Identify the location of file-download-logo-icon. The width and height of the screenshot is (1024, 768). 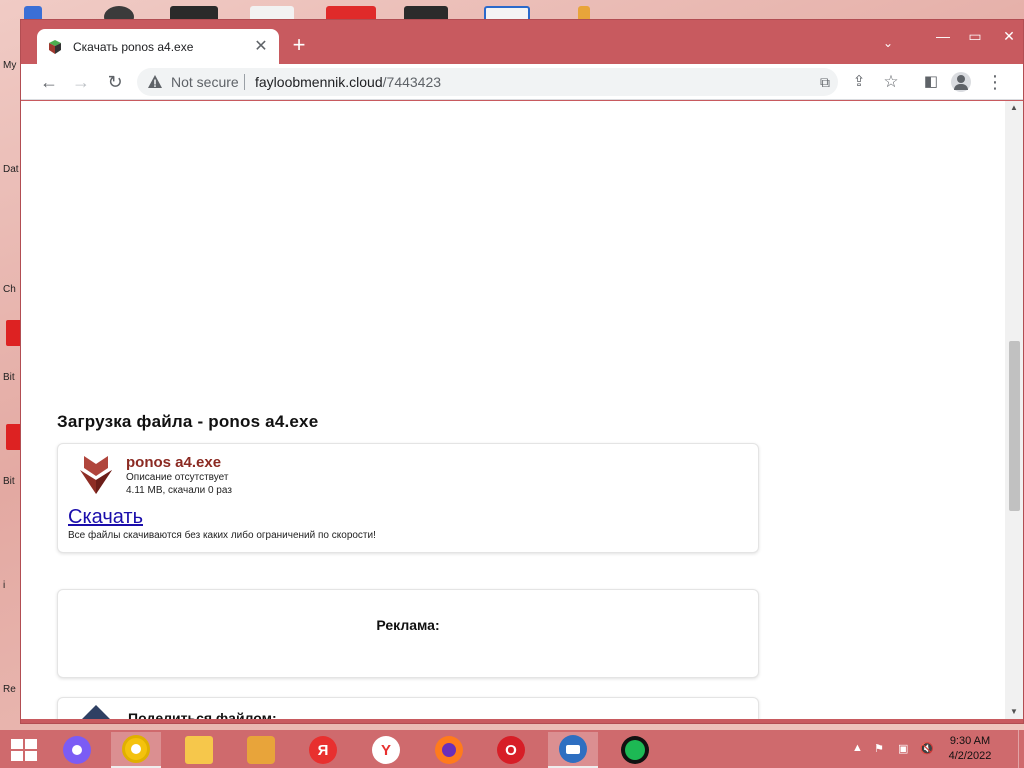
(96, 475).